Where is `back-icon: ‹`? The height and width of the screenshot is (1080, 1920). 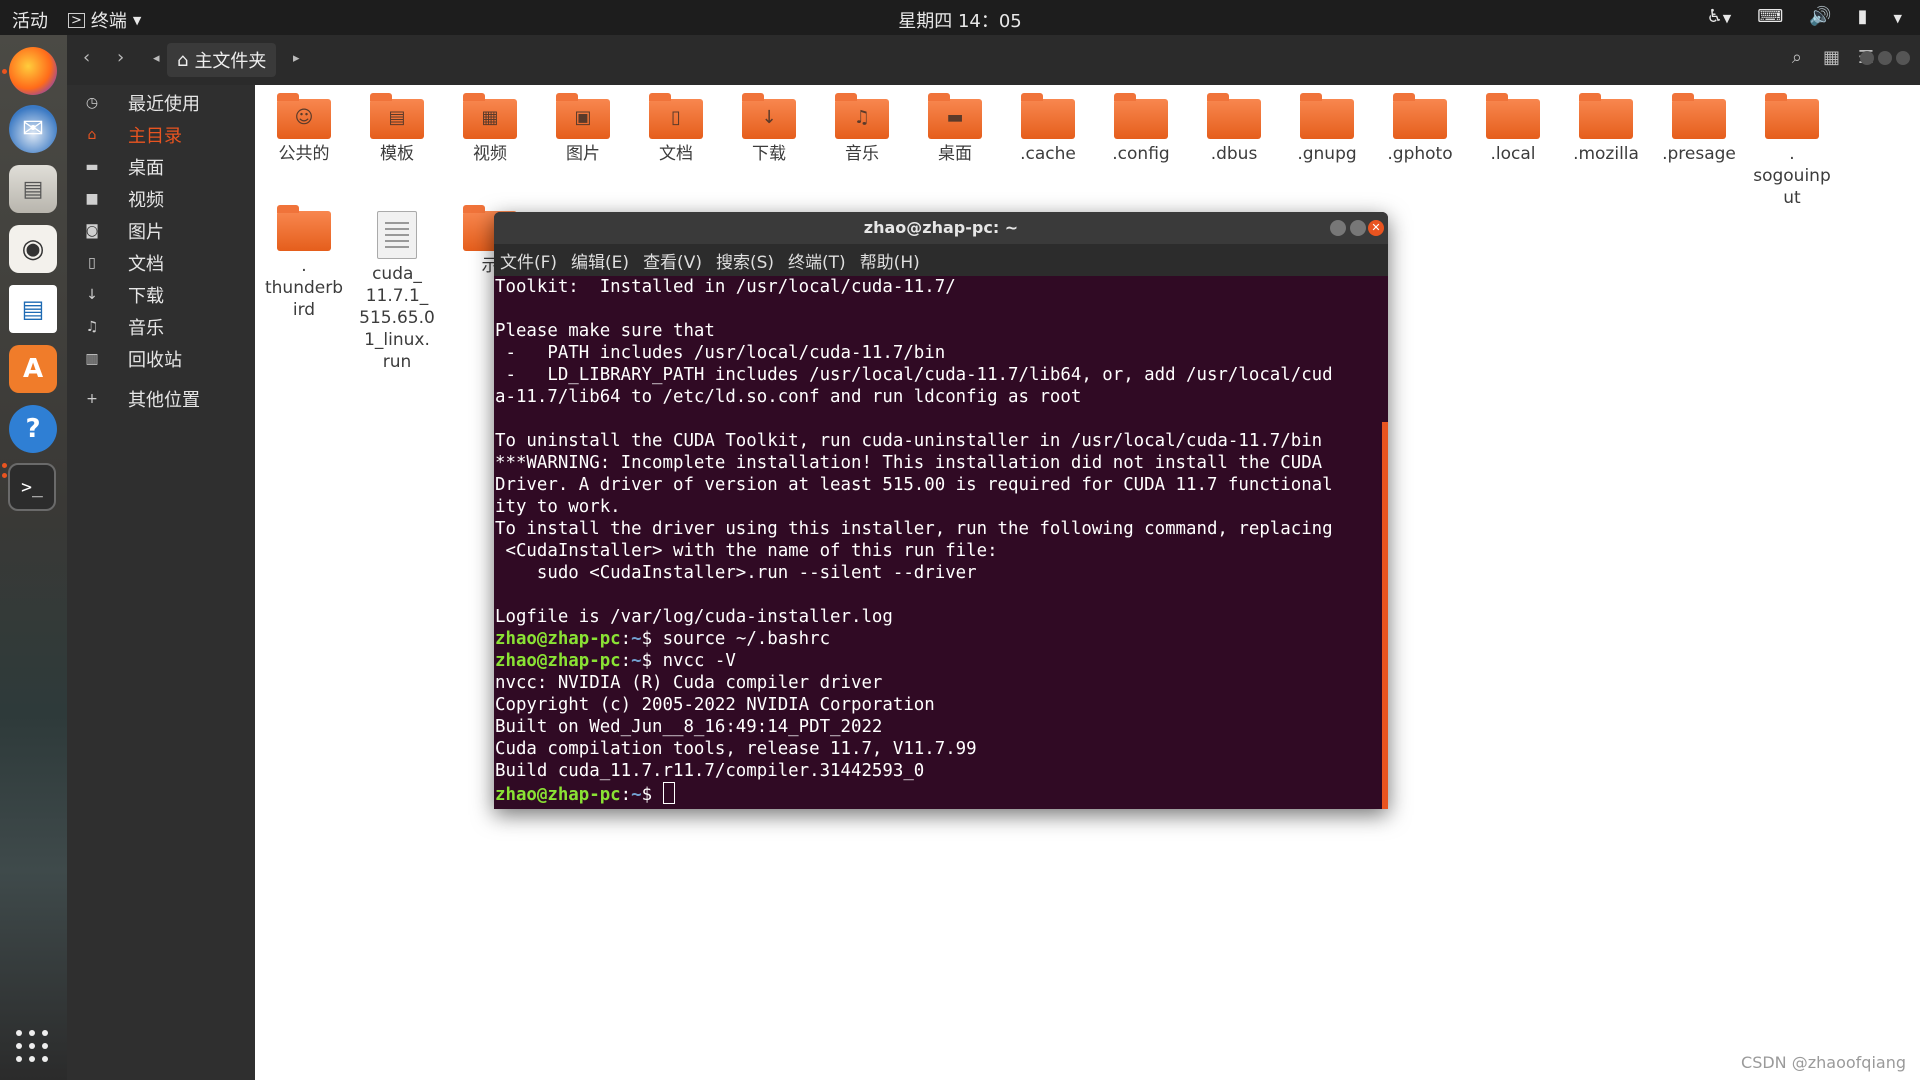 back-icon: ‹ is located at coordinates (86, 57).